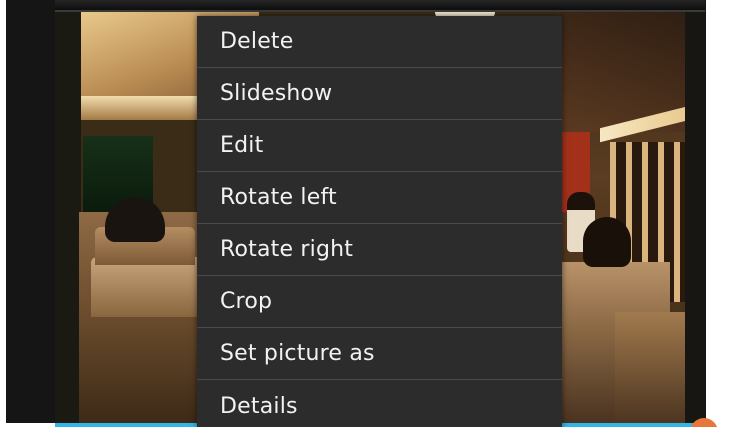 This screenshot has height=427, width=745. I want to click on menu-item-rotate-left: Rotate left, so click(379, 198).